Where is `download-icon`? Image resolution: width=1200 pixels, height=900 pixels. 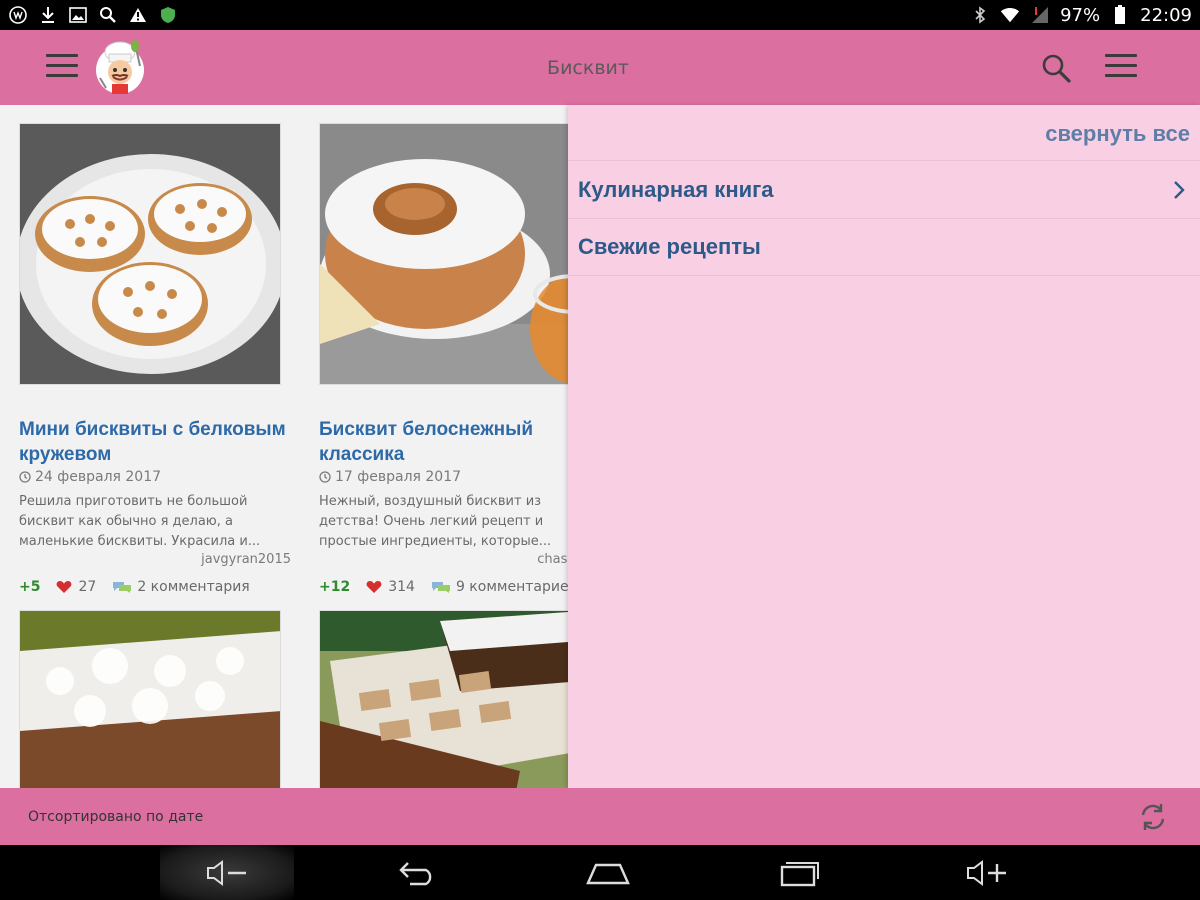
download-icon is located at coordinates (48, 15).